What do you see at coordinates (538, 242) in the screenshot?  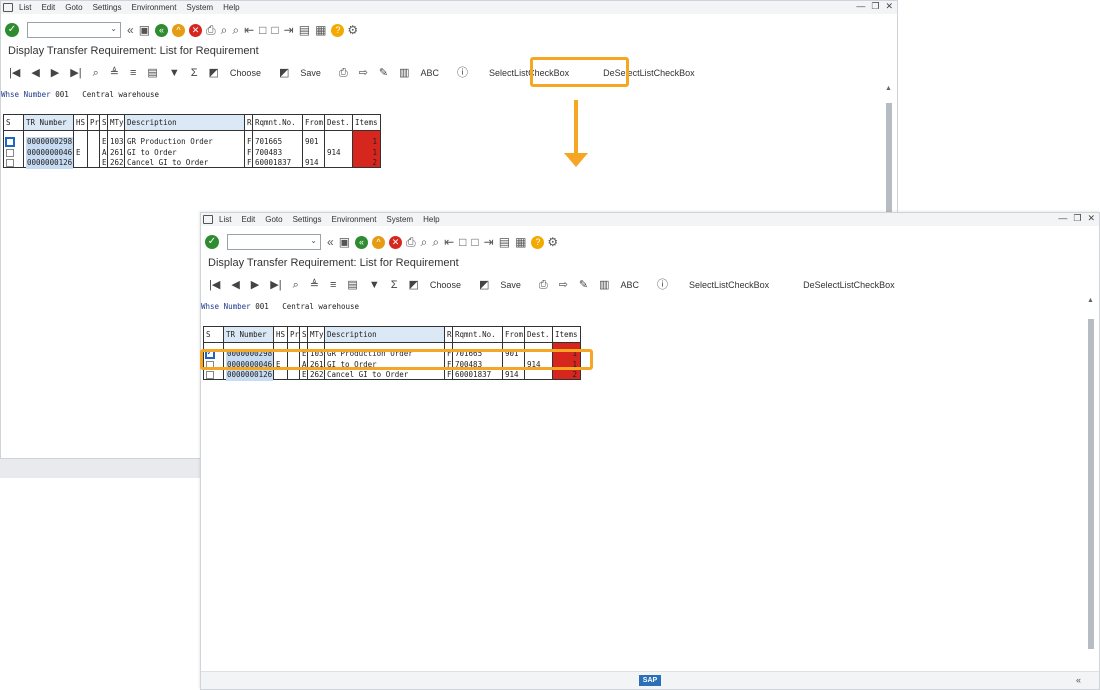 I see `help-icon: ?` at bounding box center [538, 242].